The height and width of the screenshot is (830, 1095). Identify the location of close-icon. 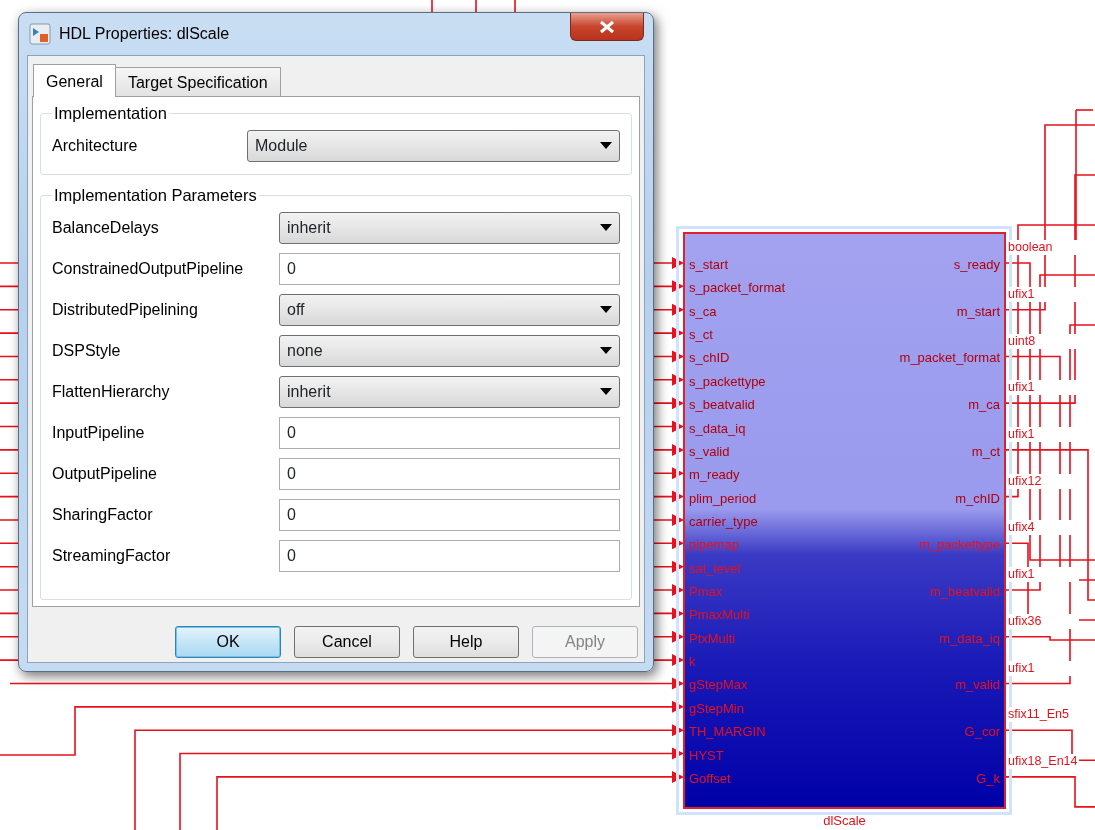
(607, 26).